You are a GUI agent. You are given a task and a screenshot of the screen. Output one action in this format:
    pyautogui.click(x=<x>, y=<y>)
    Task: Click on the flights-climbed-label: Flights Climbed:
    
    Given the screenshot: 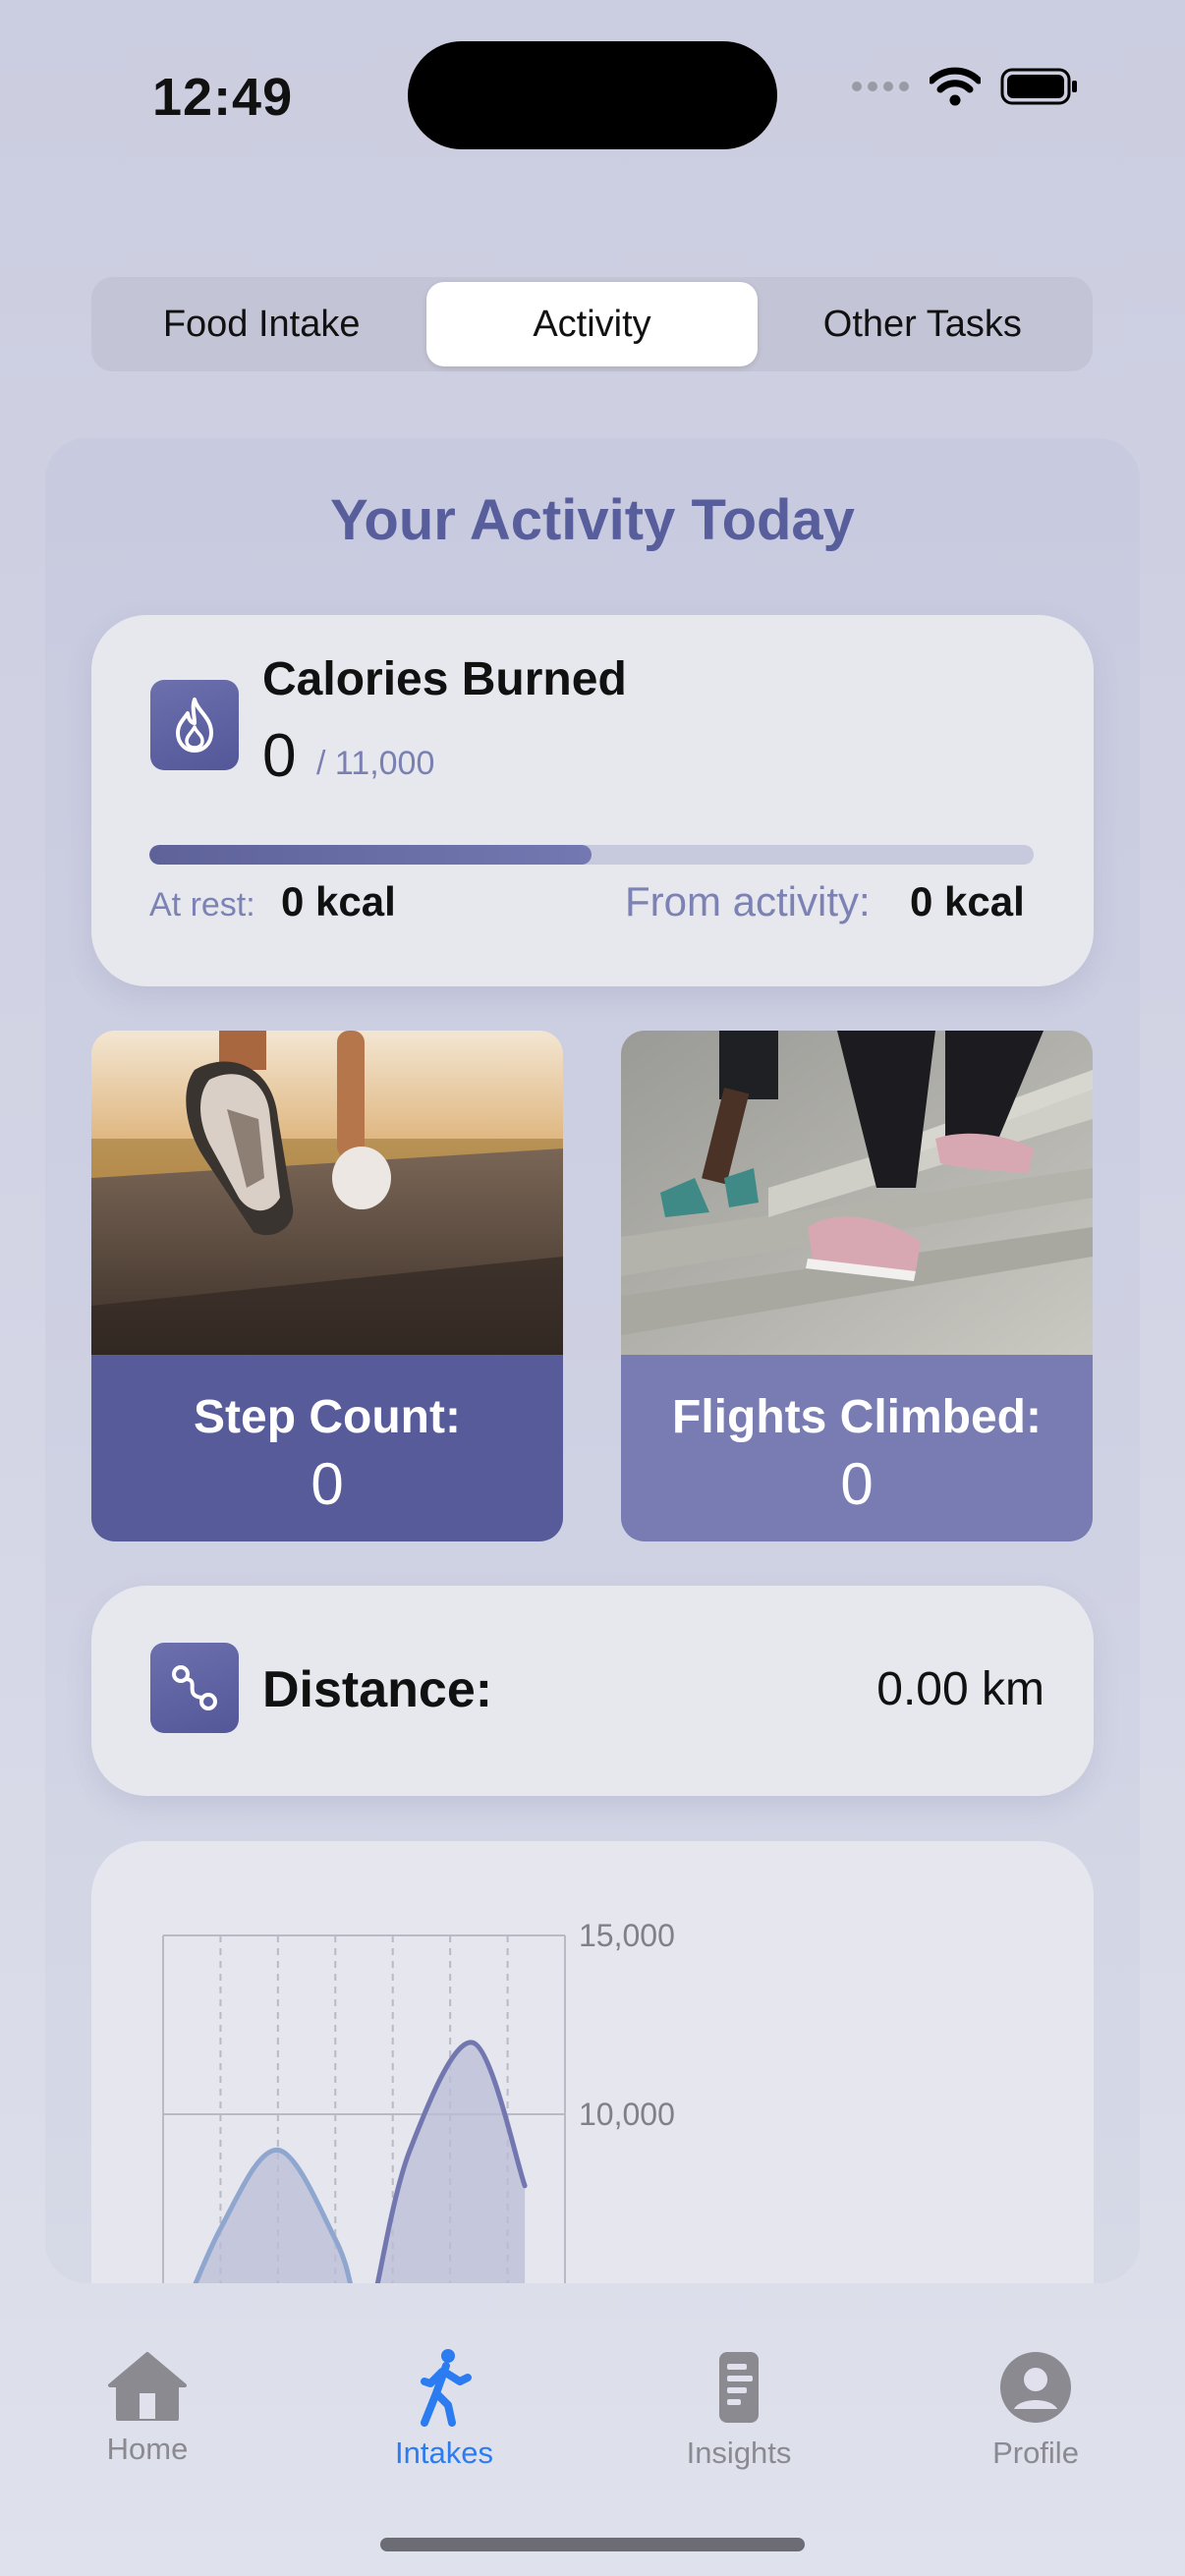 What is the action you would take?
    pyautogui.click(x=857, y=1417)
    